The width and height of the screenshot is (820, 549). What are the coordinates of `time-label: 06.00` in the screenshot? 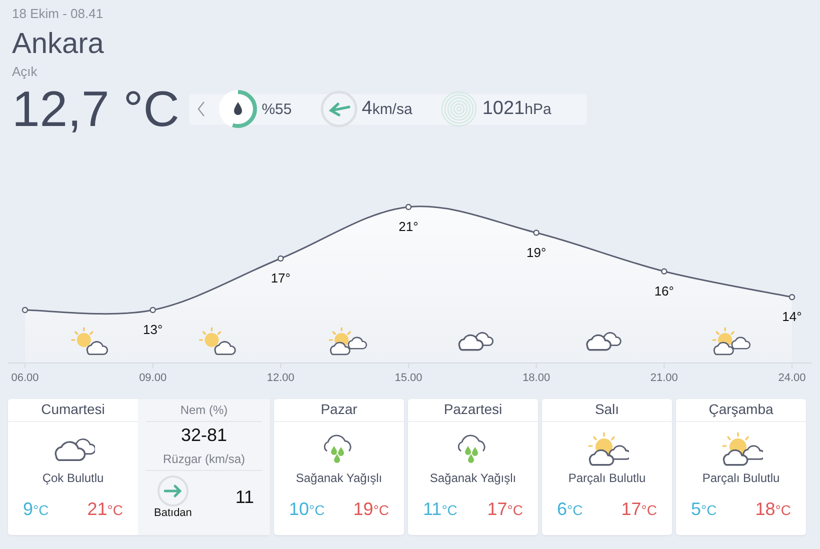 It's located at (25, 378).